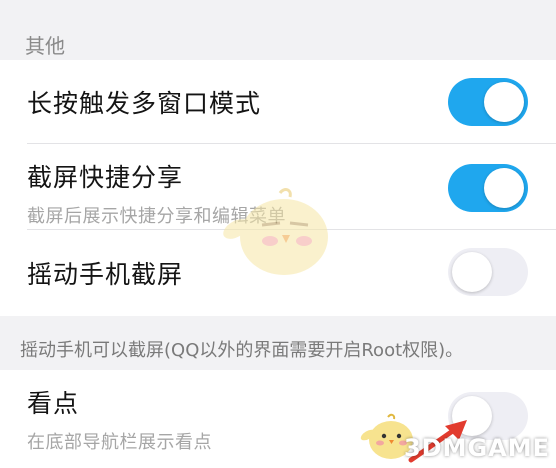  Describe the element at coordinates (275, 231) in the screenshot. I see `mascot-chick-icon` at that location.